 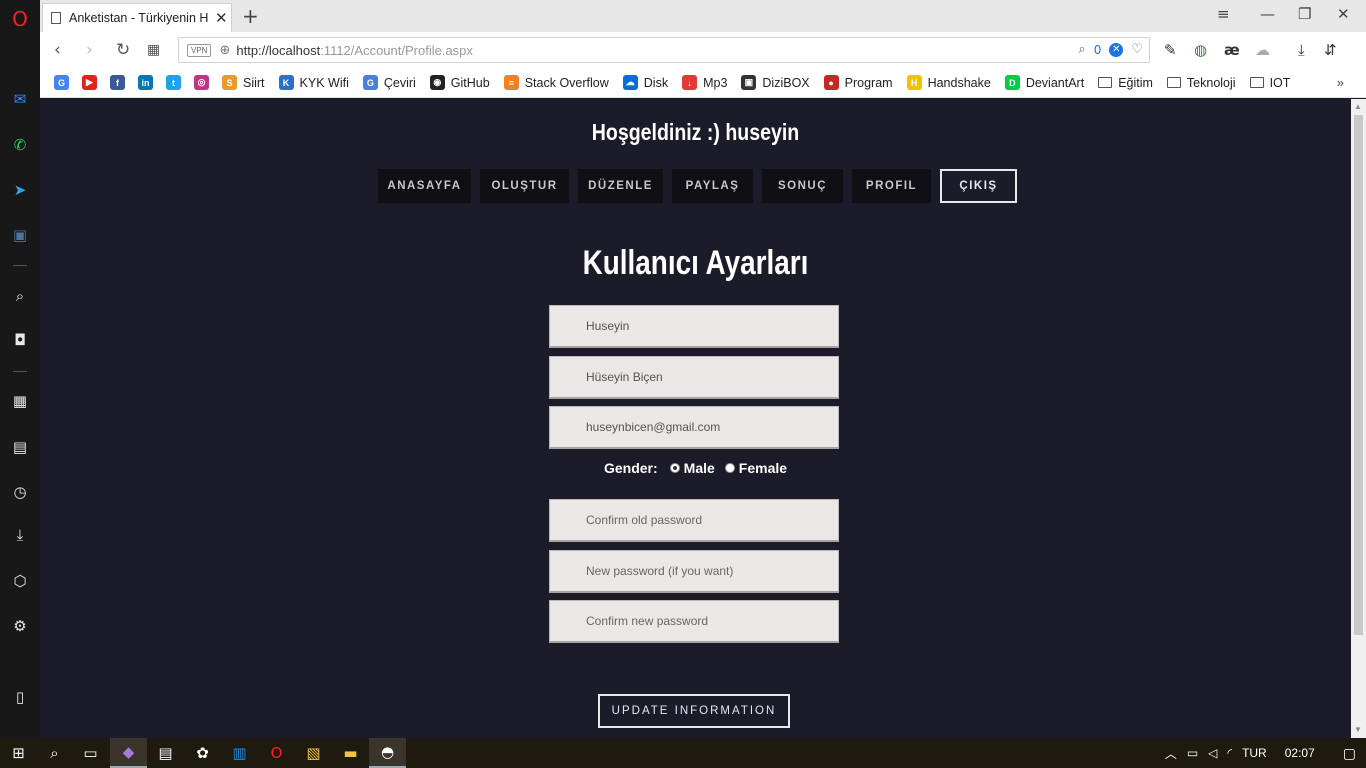 What do you see at coordinates (694, 377) in the screenshot?
I see `fullname-field: Hüseyin Biçen` at bounding box center [694, 377].